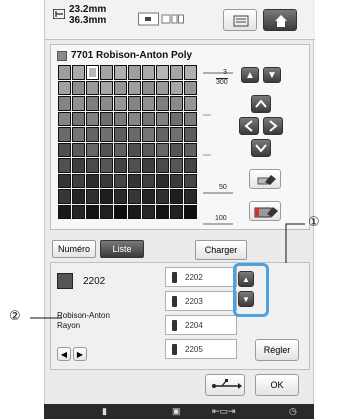  Describe the element at coordinates (261, 104) in the screenshot. I see `move-up-button` at that location.